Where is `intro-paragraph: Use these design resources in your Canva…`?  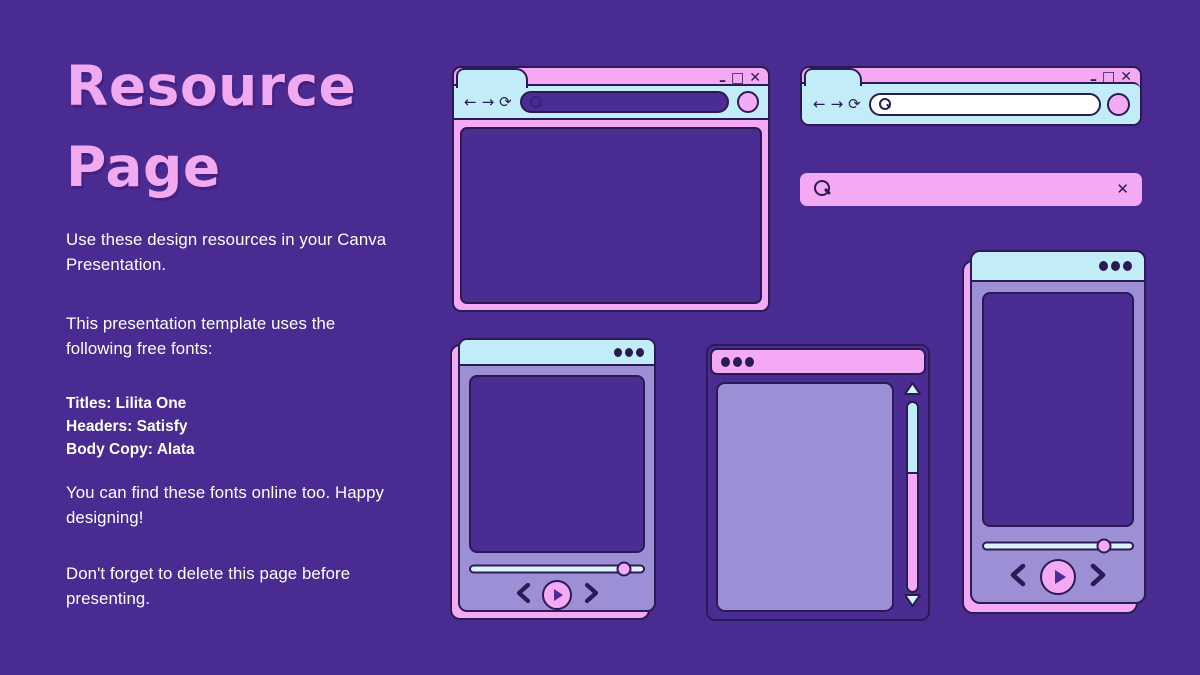 intro-paragraph: Use these design resources in your Canva… is located at coordinates (226, 252).